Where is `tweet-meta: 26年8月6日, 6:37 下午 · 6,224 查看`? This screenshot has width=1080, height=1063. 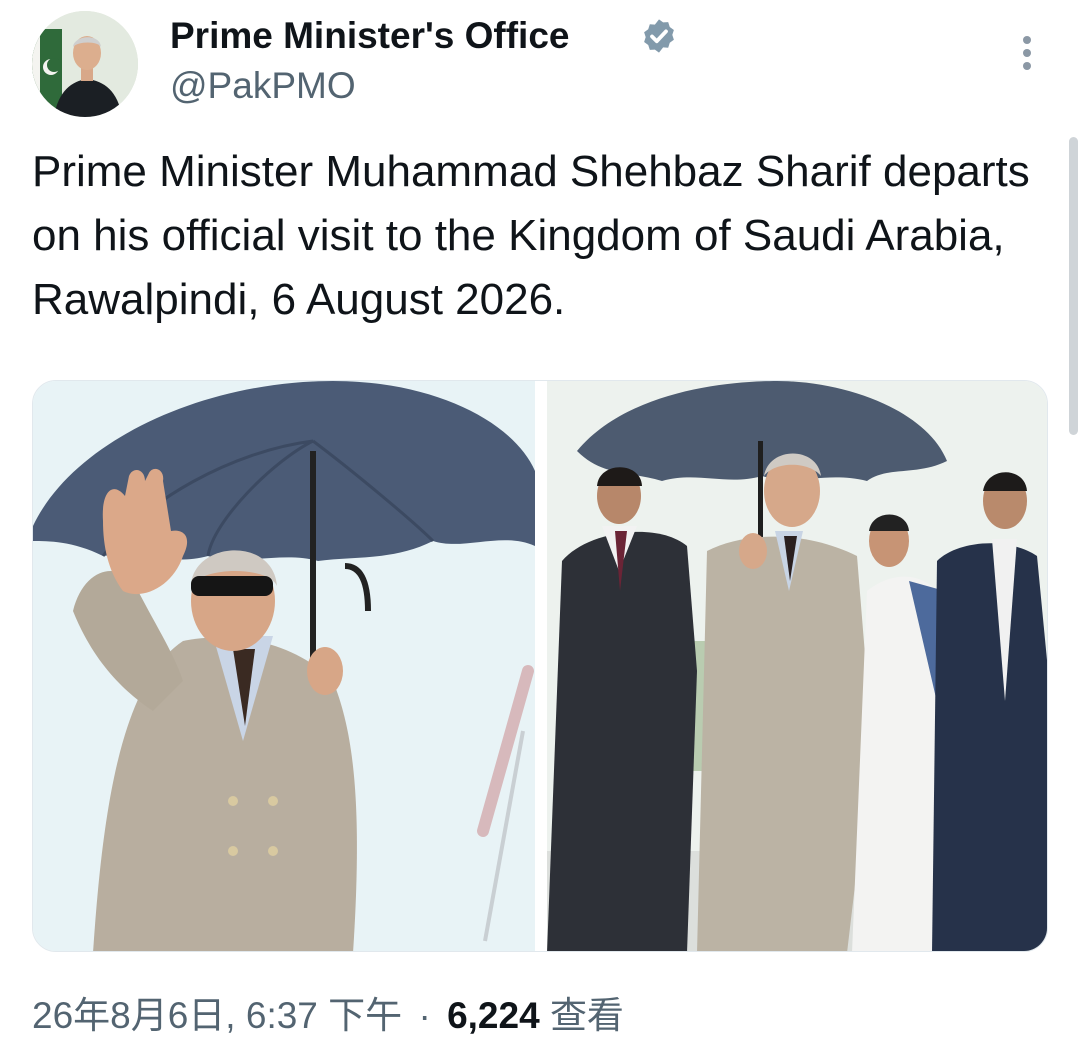
tweet-meta: 26年8月6日, 6:37 下午 · 6,224 查看 is located at coordinates (328, 1016).